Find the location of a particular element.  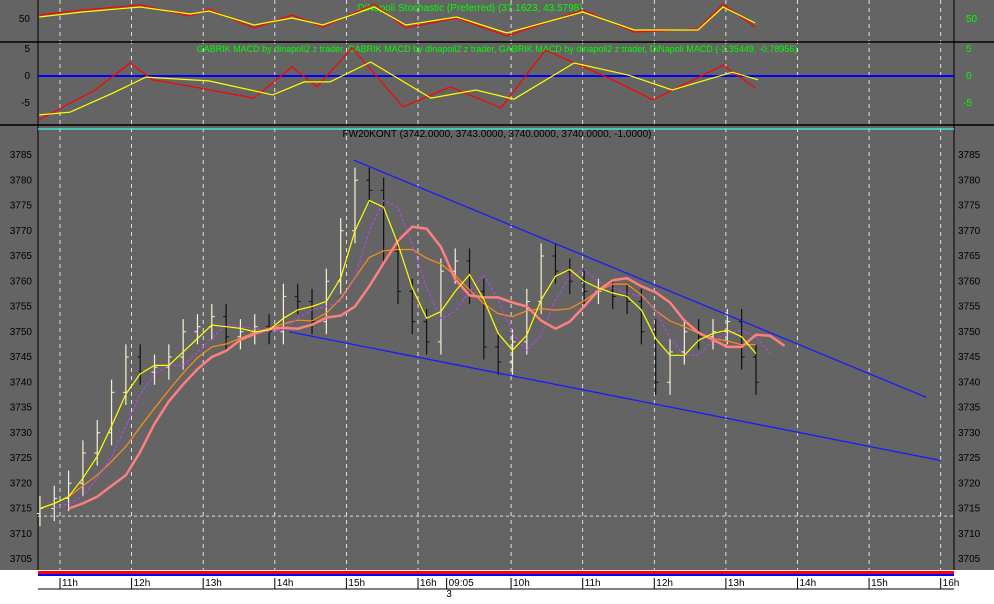

time-label-12: 15h is located at coordinates (879, 583).